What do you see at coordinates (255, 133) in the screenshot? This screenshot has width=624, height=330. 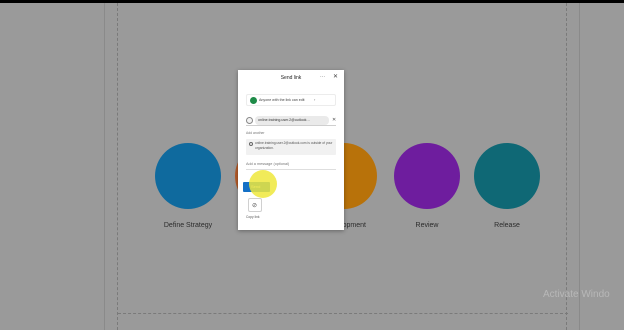 I see `add-another-input: Add another` at bounding box center [255, 133].